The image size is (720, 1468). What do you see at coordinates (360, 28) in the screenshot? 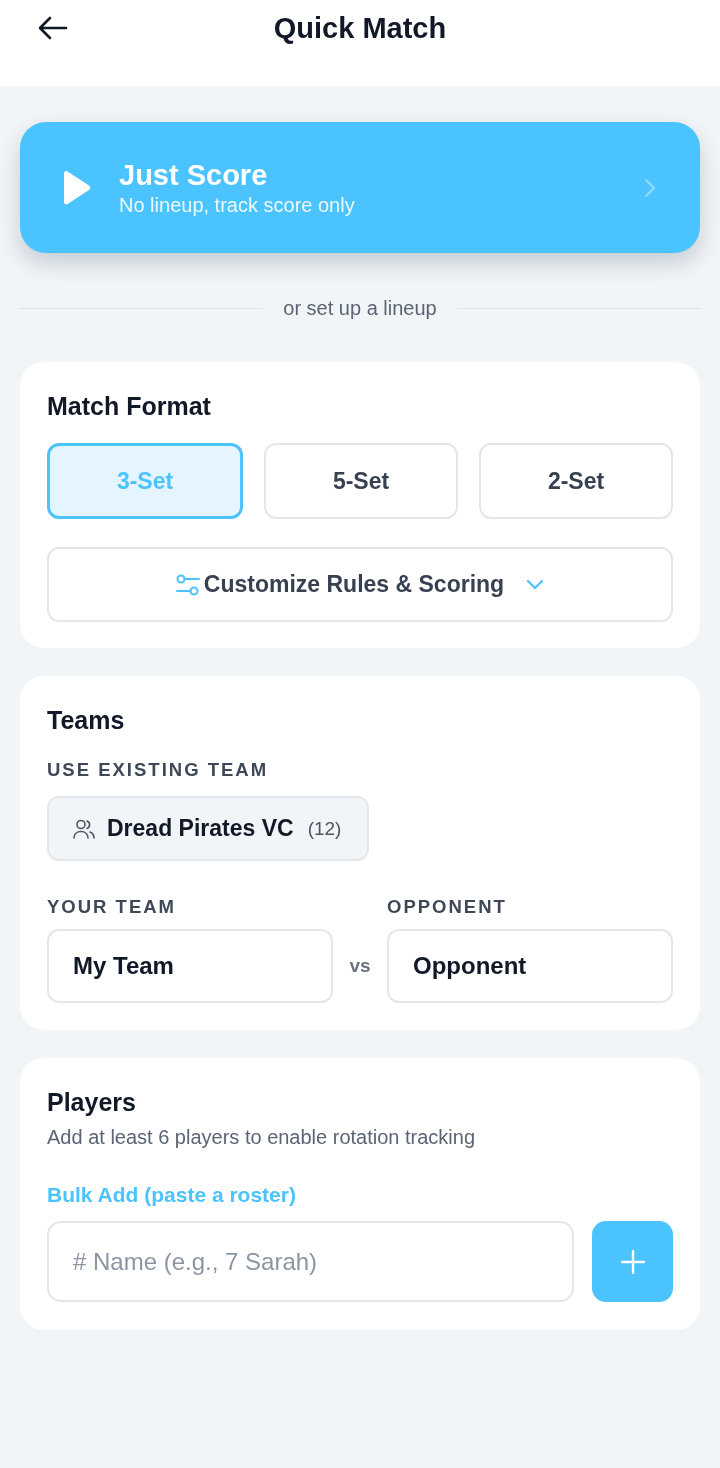
I see `page-title: Quick Match` at bounding box center [360, 28].